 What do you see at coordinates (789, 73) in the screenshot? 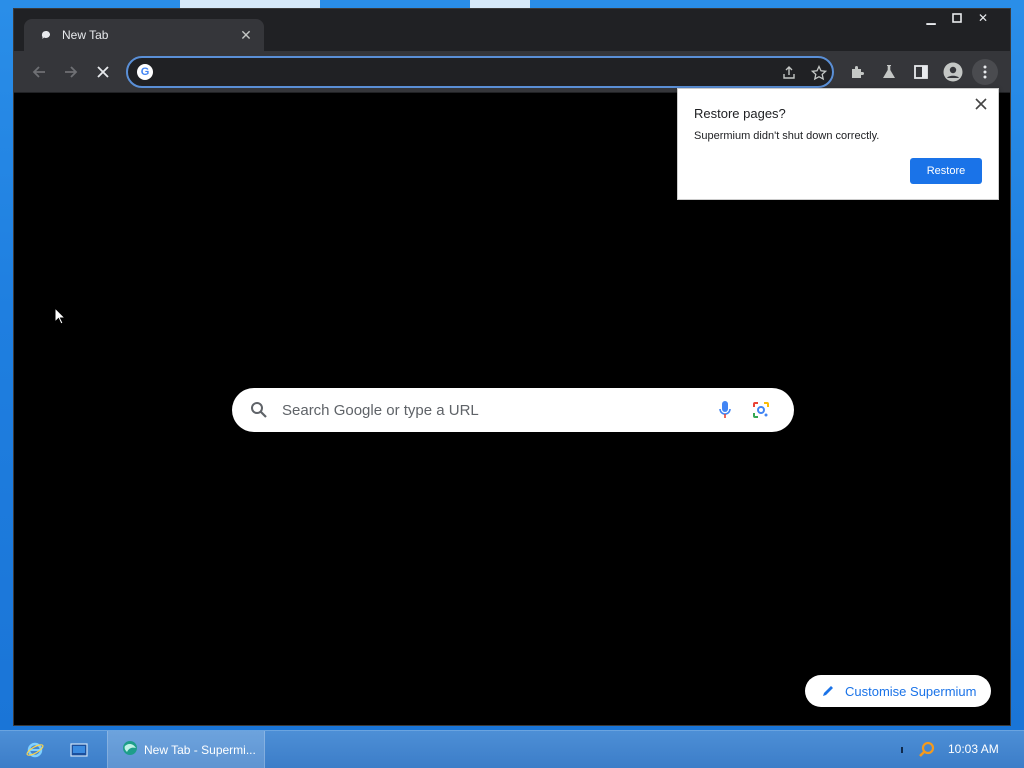
I see `share-icon` at bounding box center [789, 73].